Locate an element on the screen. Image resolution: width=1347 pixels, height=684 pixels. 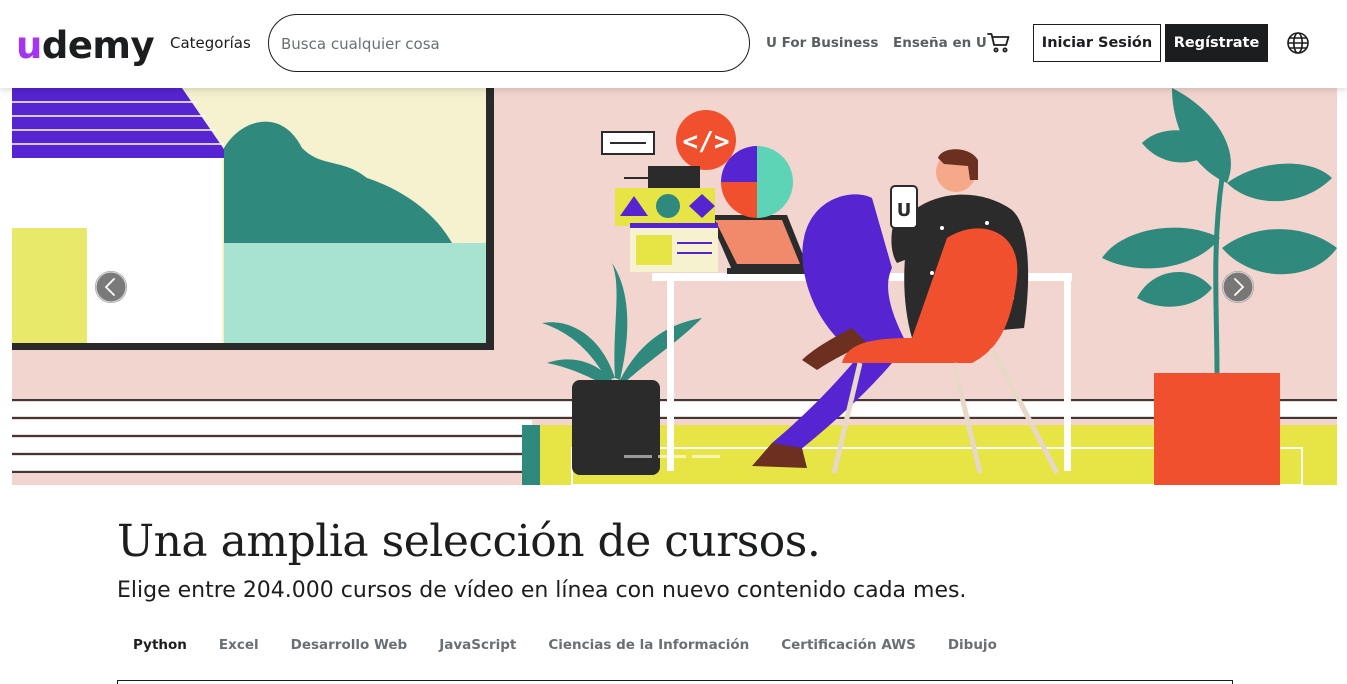
tab-dibujo: Dibujo is located at coordinates (972, 645).